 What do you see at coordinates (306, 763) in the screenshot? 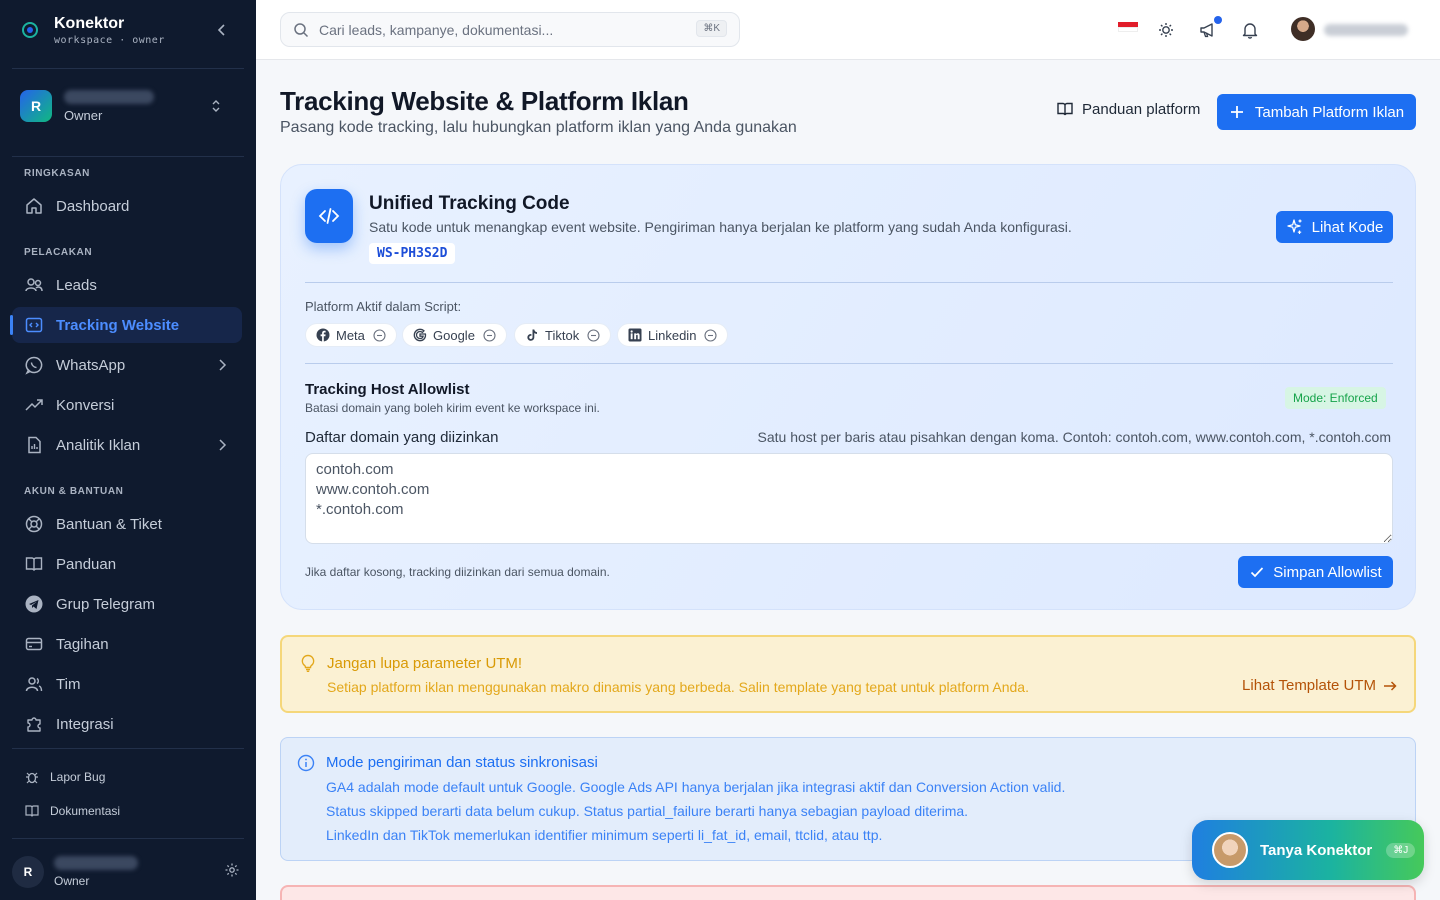
I see `info-icon` at bounding box center [306, 763].